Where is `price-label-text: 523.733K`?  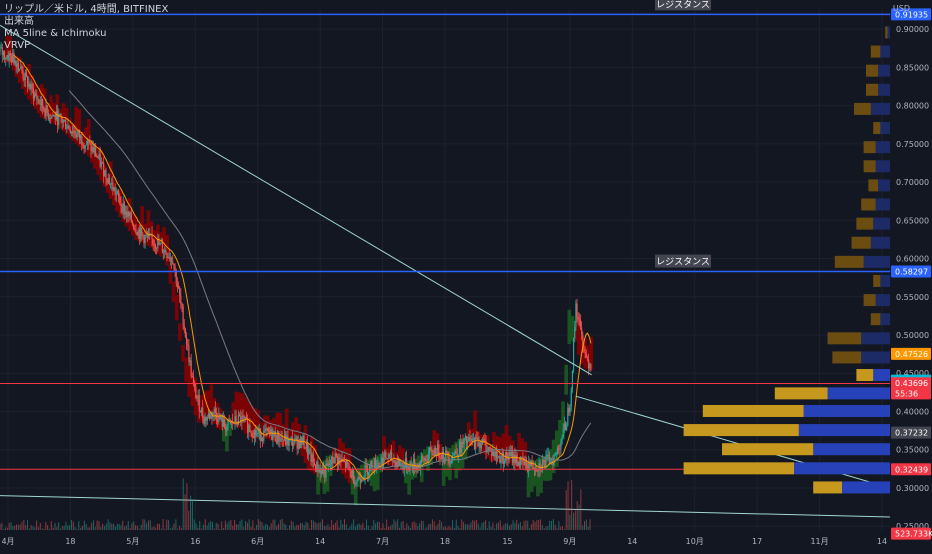
price-label-text: 523.733K is located at coordinates (913, 534).